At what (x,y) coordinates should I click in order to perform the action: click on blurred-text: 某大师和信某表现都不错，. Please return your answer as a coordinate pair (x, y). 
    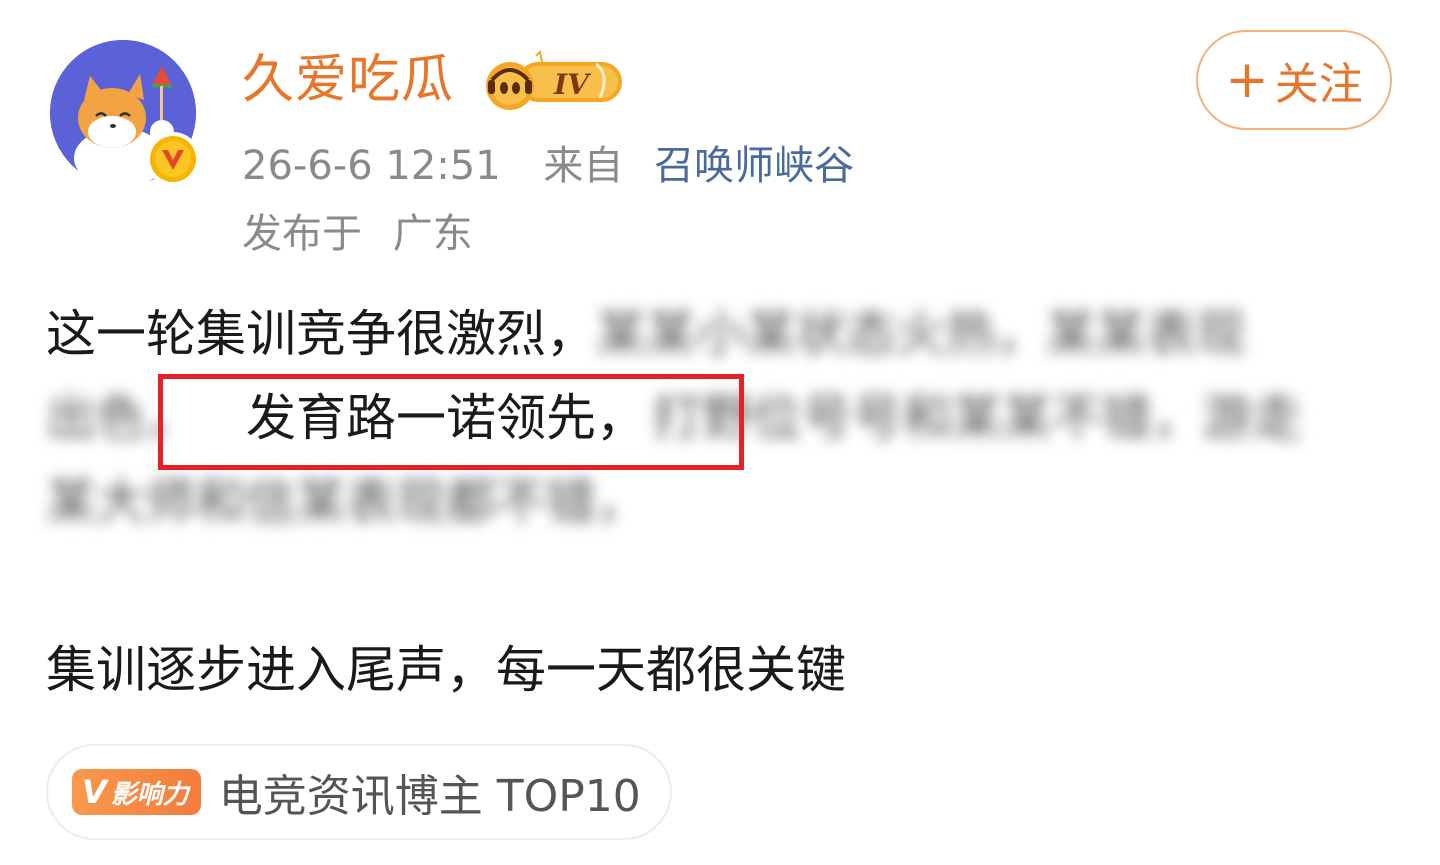
    Looking at the image, I should click on (346, 502).